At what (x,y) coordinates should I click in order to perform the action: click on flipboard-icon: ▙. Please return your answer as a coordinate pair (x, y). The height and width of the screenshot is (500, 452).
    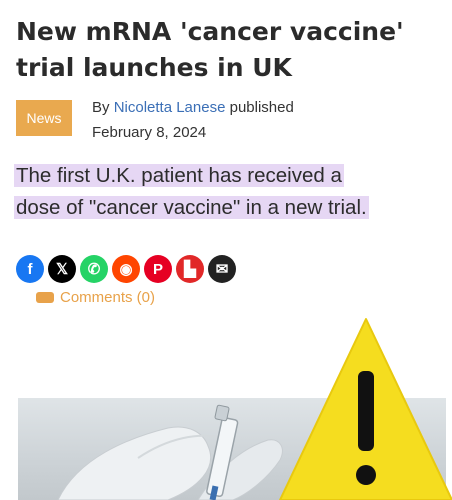
    Looking at the image, I should click on (190, 269).